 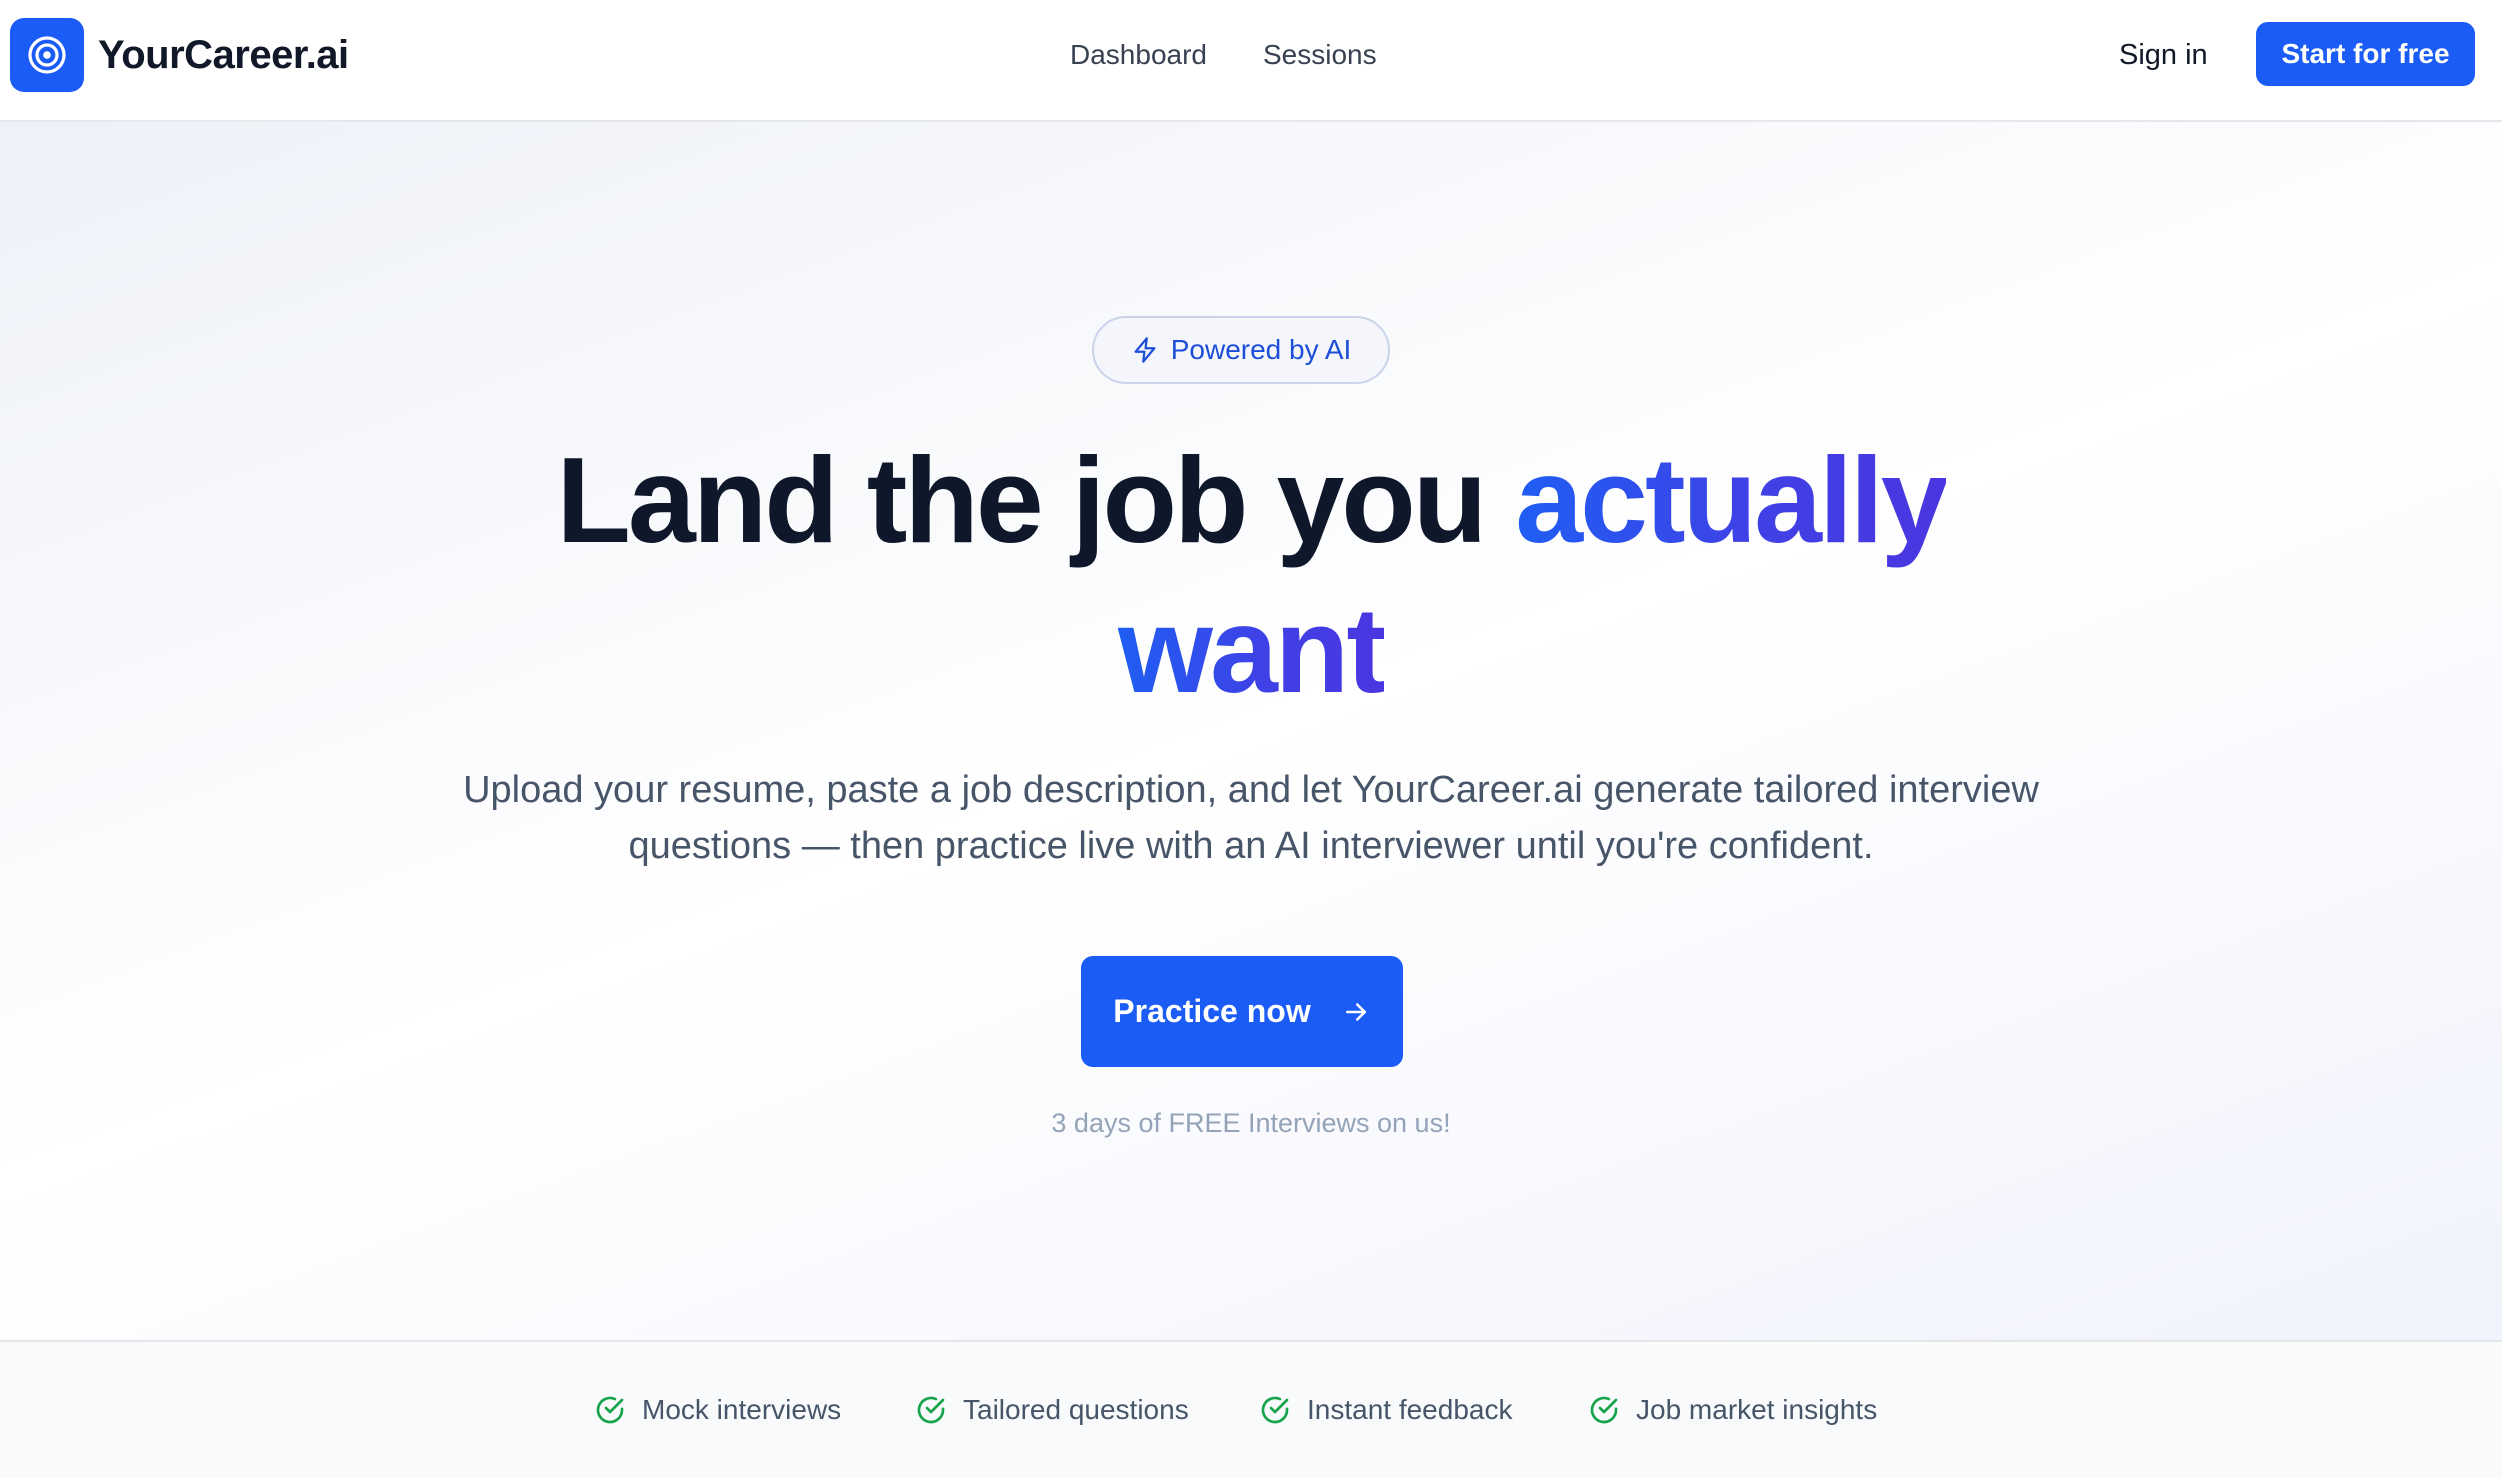 What do you see at coordinates (1356, 1012) in the screenshot?
I see `arrow-right-icon` at bounding box center [1356, 1012].